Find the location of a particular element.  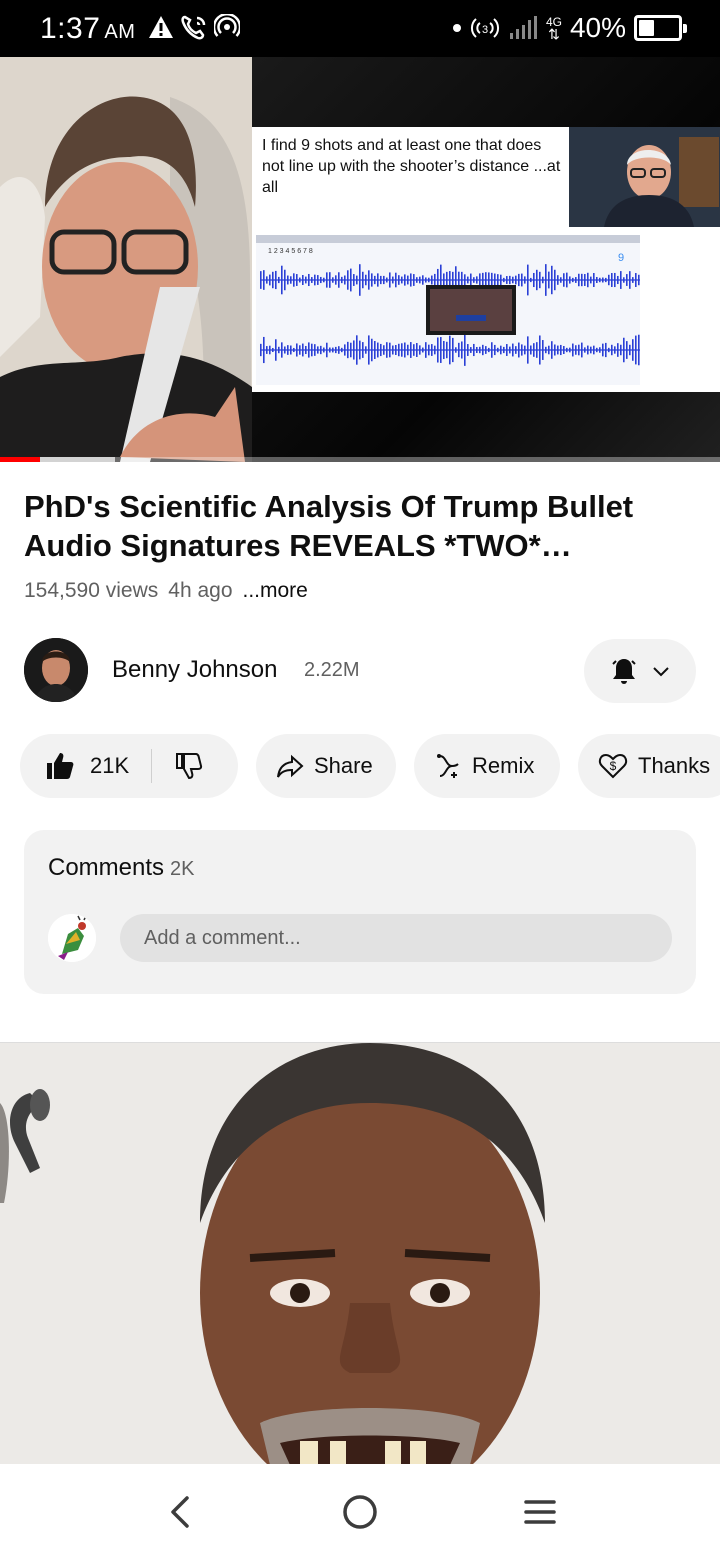

home-icon is located at coordinates (360, 1512).